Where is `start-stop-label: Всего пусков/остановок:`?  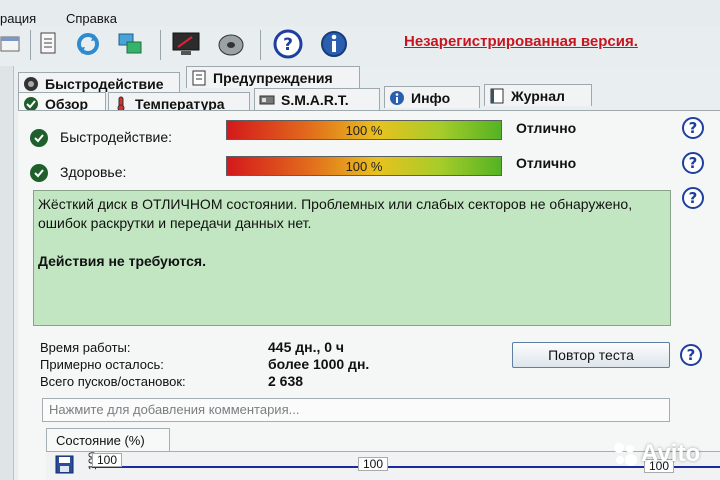
start-stop-label: Всего пусков/остановок: is located at coordinates (113, 381).